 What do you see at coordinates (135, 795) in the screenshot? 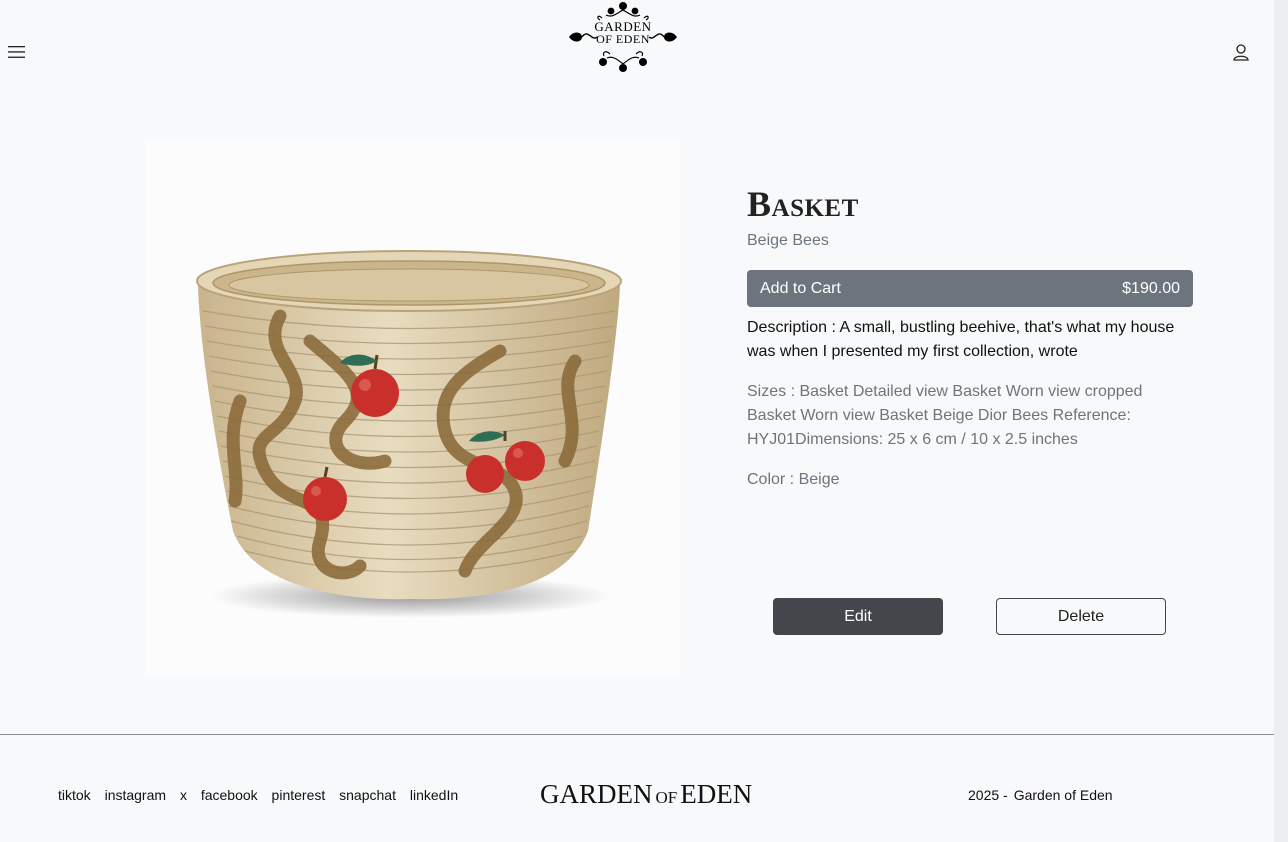
I see `social-link-instagram: instagram` at bounding box center [135, 795].